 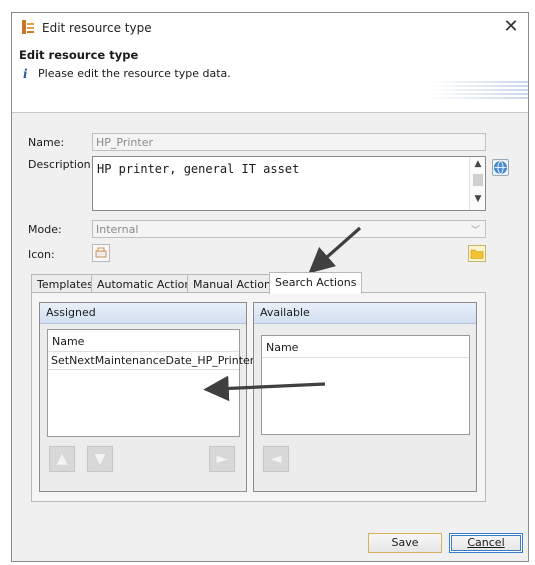 What do you see at coordinates (478, 201) in the screenshot?
I see `scroll-down-icon: ▼` at bounding box center [478, 201].